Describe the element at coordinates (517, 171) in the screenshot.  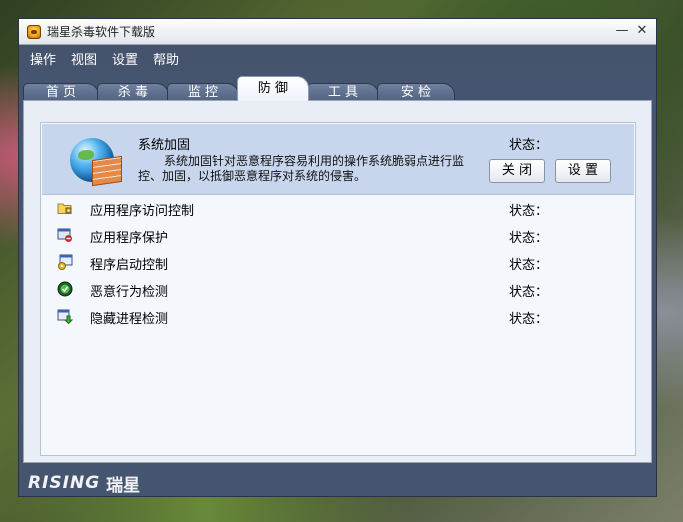
I see `close-hardening-button: 关 闭` at that location.